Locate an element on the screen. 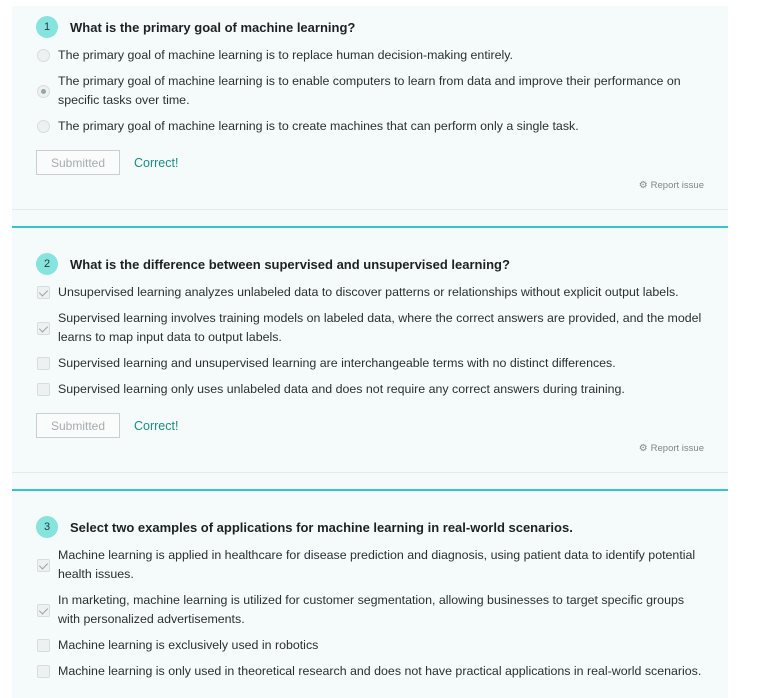  question-number-badge: 2 is located at coordinates (47, 264).